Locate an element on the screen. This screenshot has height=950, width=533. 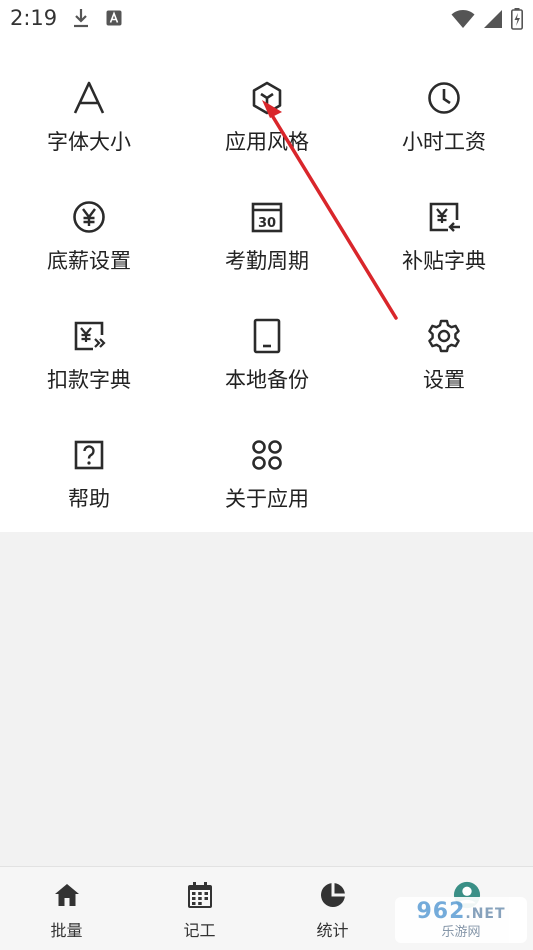
menu-item-app-style: 应用风格 is located at coordinates (267, 95).